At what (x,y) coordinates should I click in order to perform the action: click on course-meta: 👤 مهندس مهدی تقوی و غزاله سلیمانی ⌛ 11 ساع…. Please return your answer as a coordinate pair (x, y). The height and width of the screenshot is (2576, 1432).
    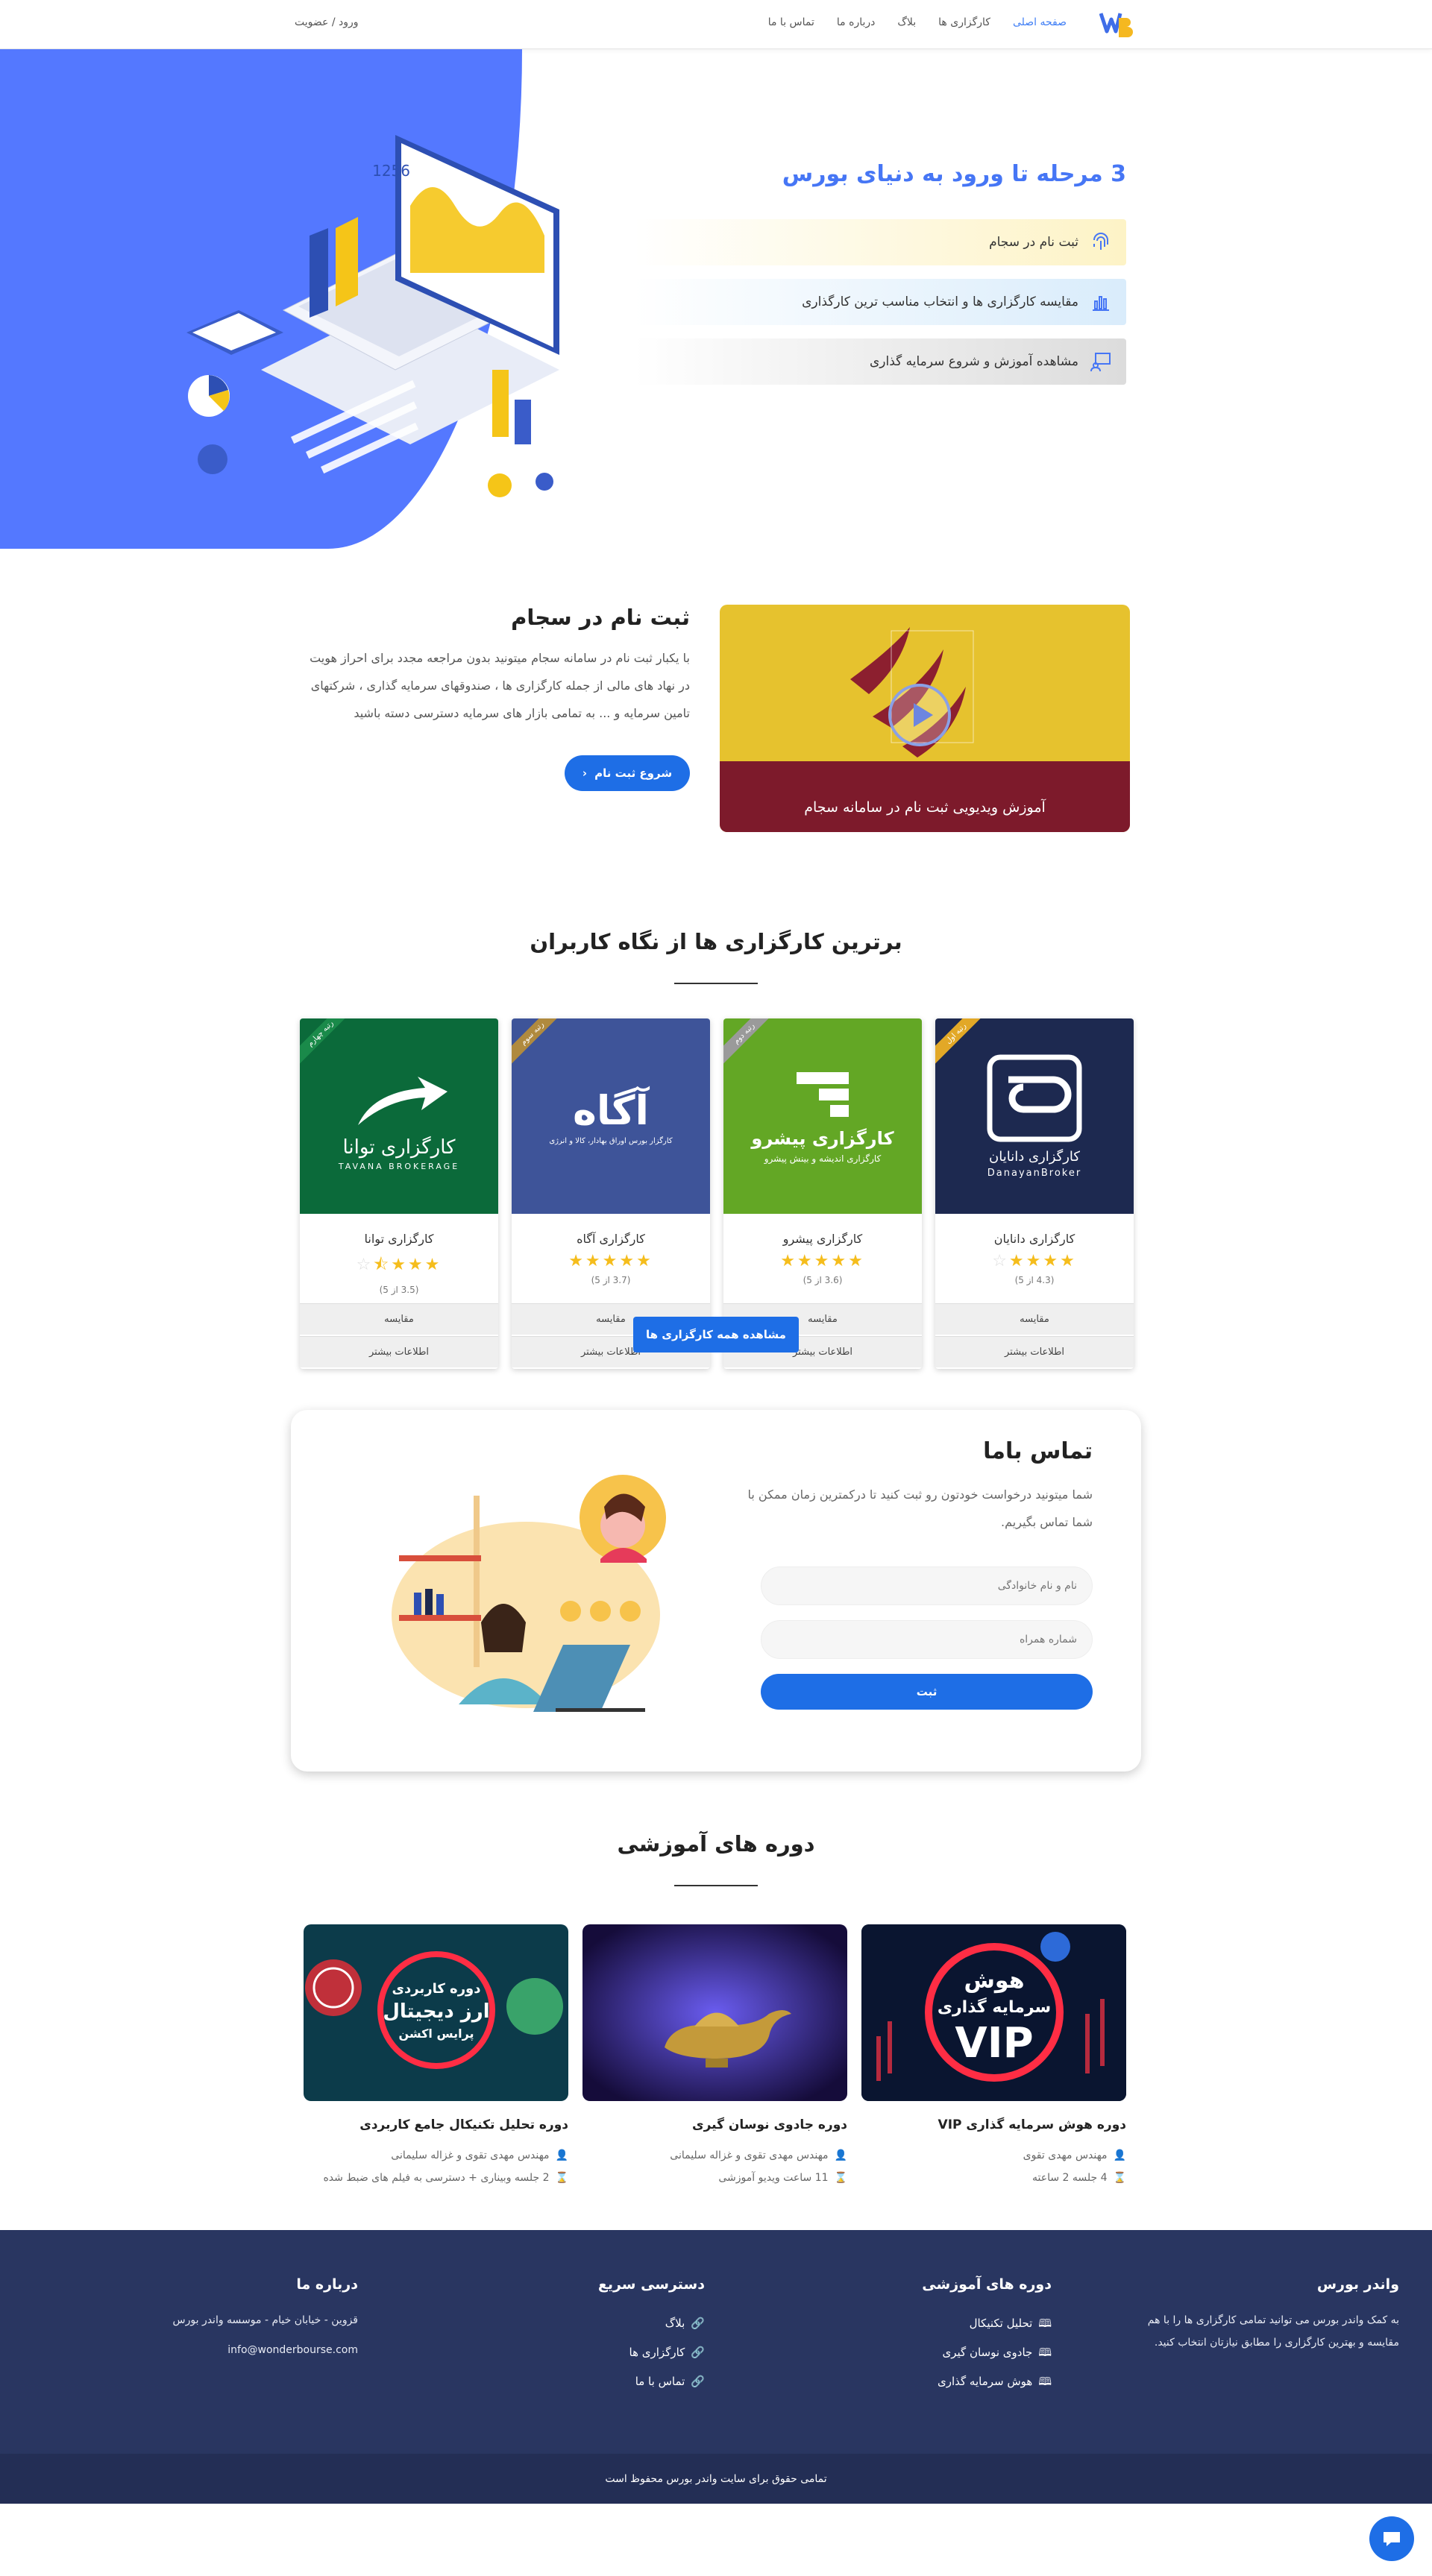
    Looking at the image, I should click on (714, 2166).